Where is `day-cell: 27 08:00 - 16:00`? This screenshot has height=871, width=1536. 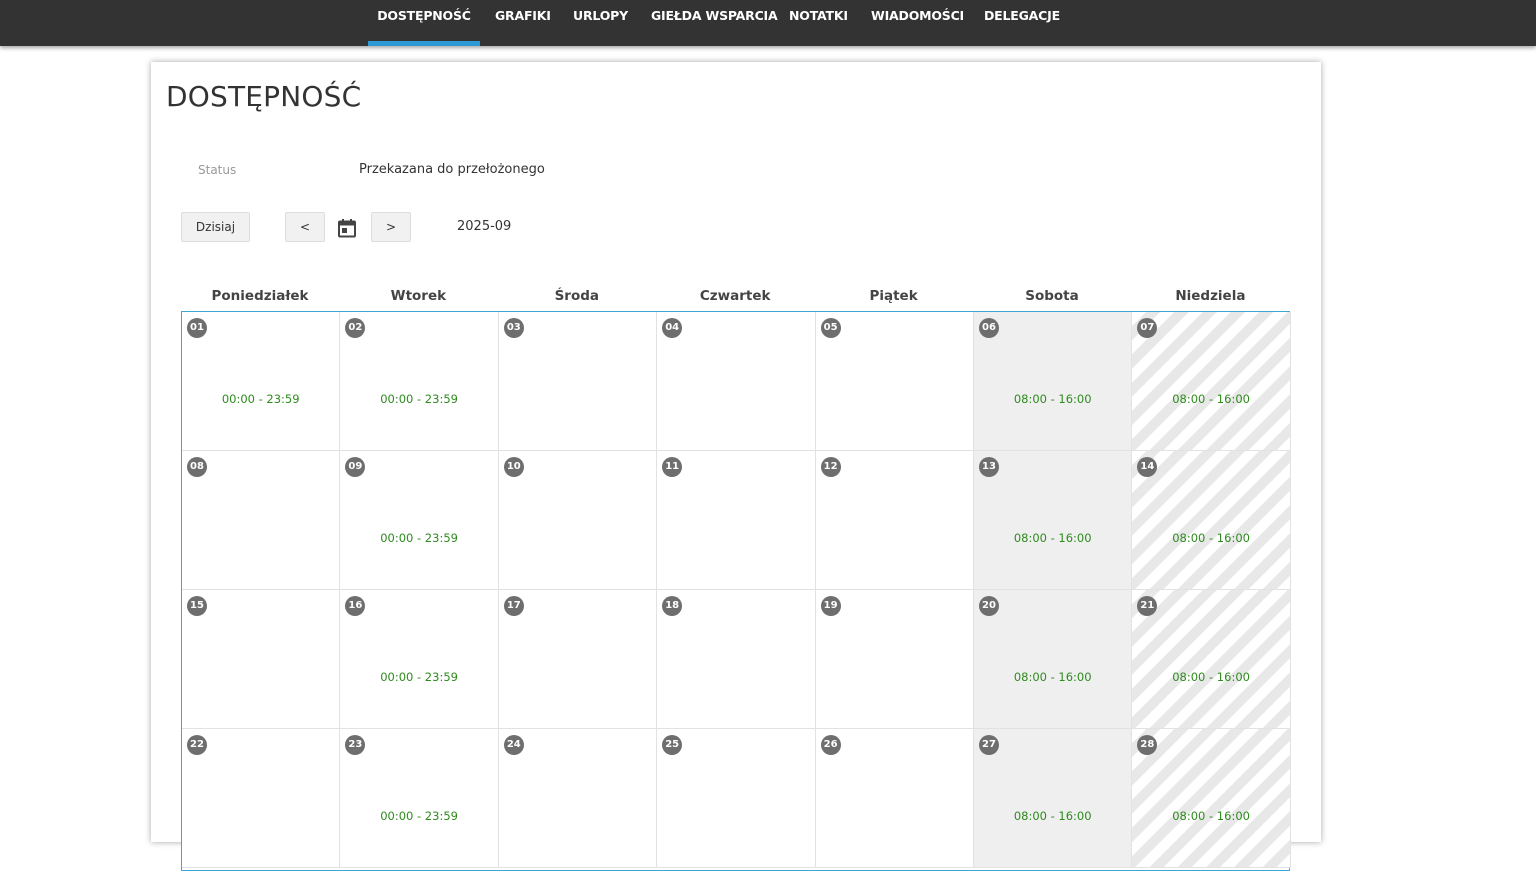 day-cell: 27 08:00 - 16:00 is located at coordinates (1053, 798).